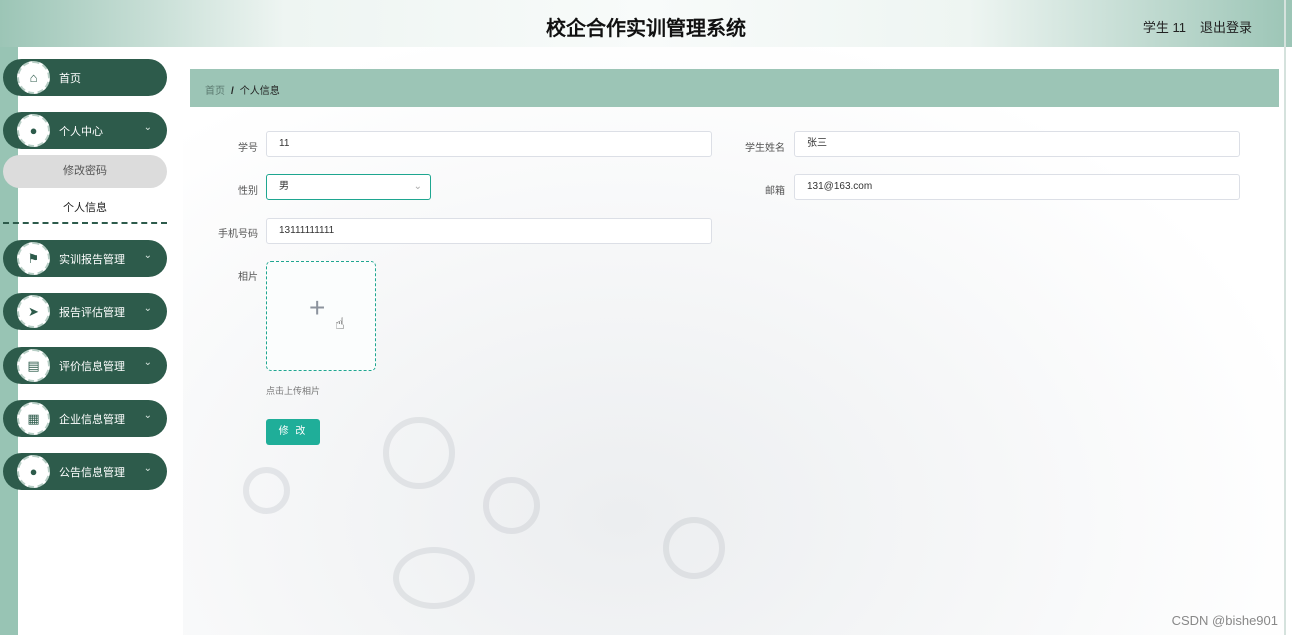 The image size is (1292, 635). What do you see at coordinates (1226, 26) in the screenshot?
I see `logout-link: 退出登录` at bounding box center [1226, 26].